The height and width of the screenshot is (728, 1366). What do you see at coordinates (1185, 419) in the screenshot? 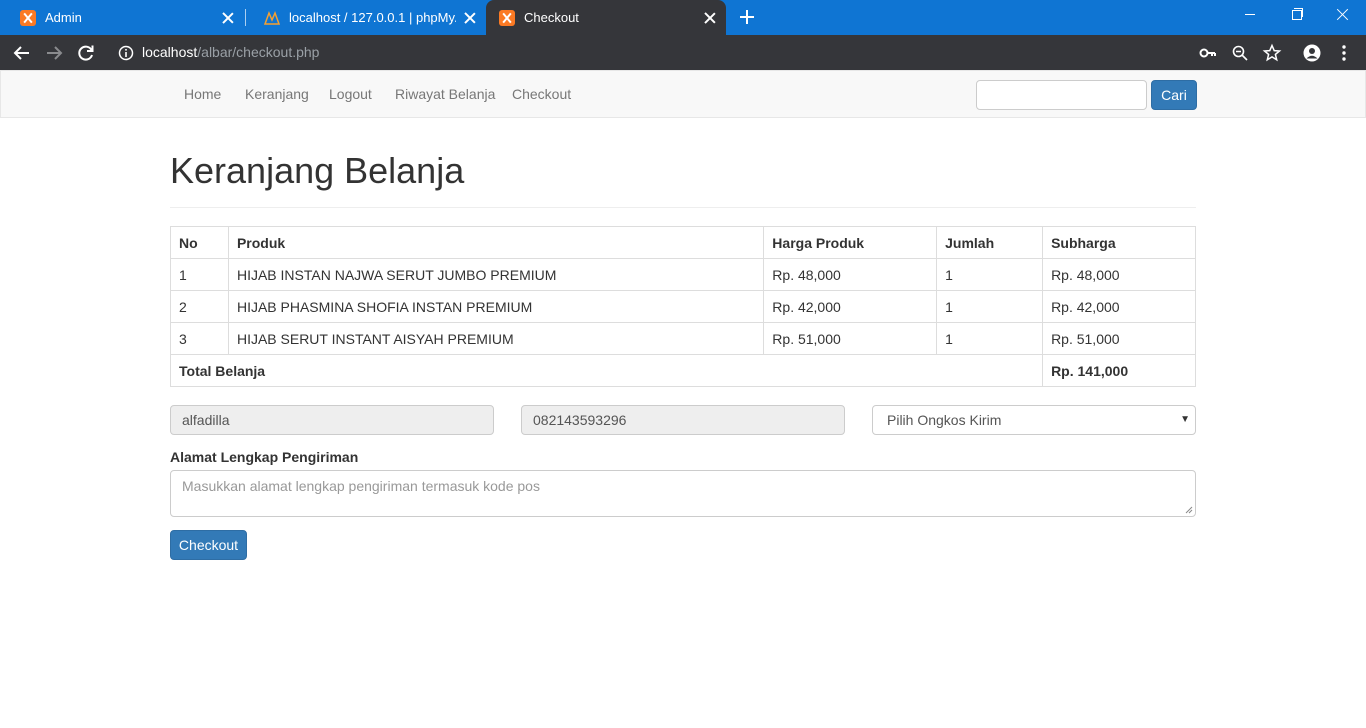
I see `dropdown-arrow-icon: ▼` at bounding box center [1185, 419].